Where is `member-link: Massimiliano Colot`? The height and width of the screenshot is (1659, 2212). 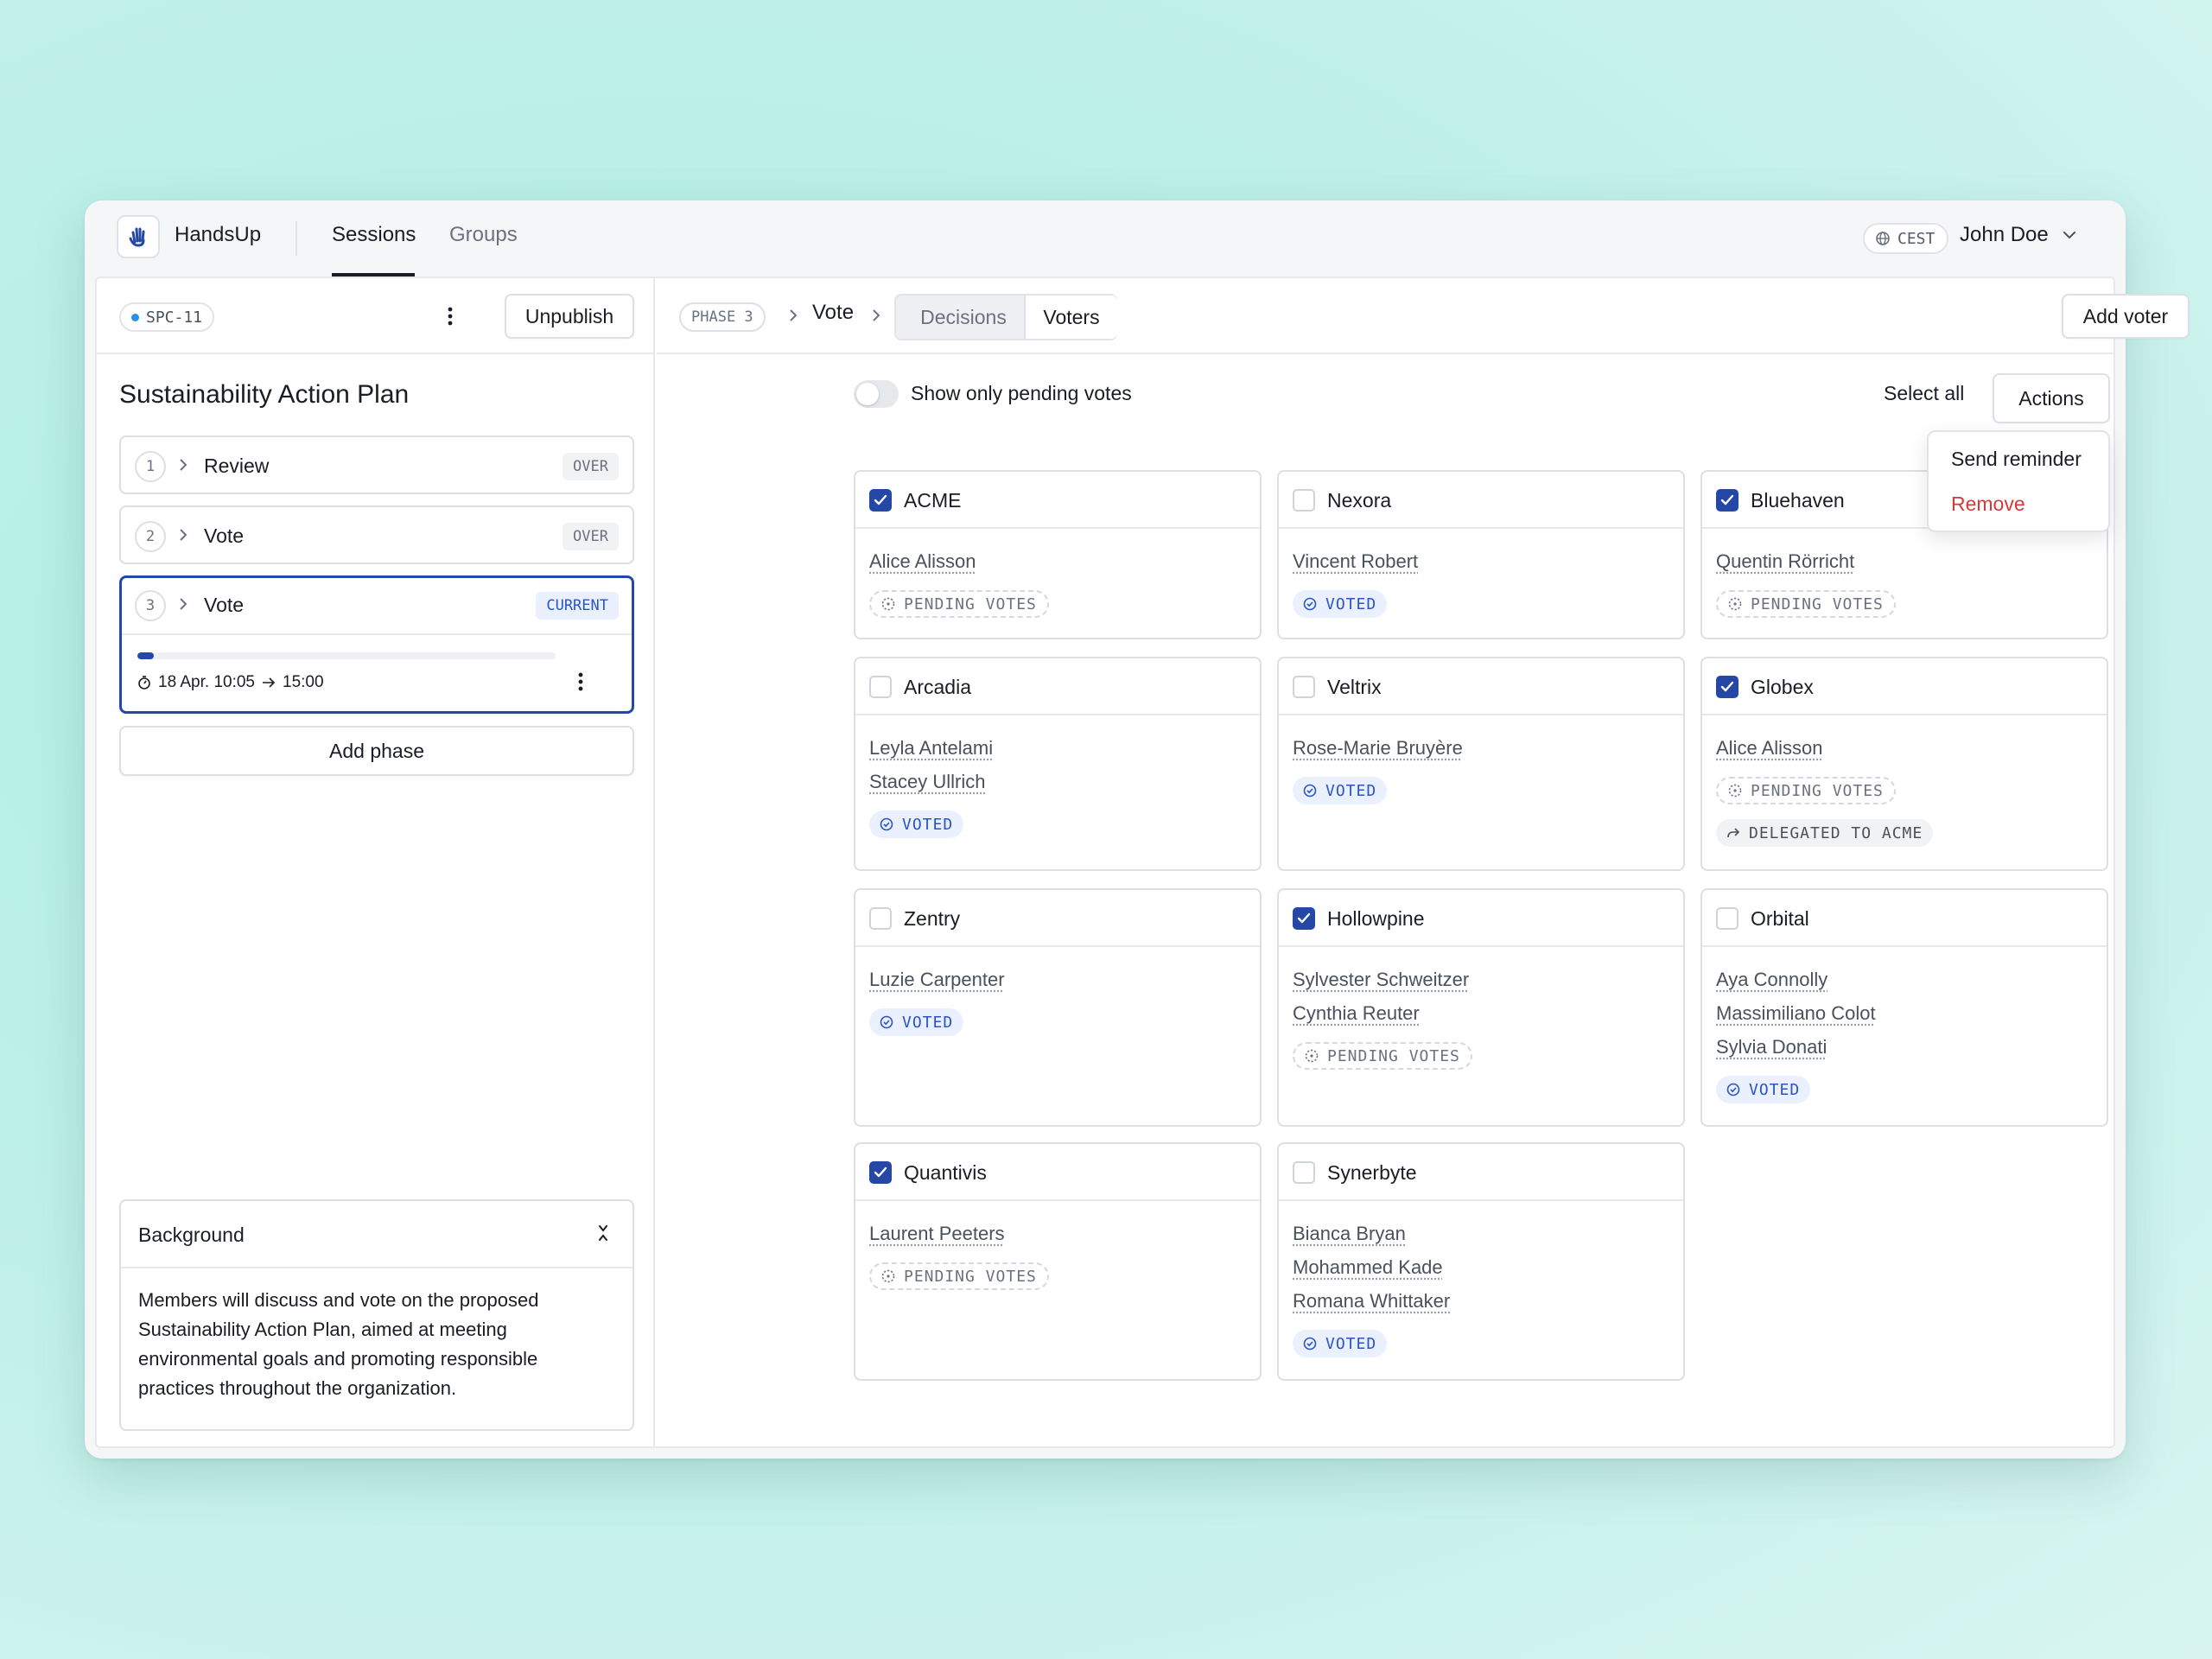
member-link: Massimiliano Colot is located at coordinates (1796, 1013).